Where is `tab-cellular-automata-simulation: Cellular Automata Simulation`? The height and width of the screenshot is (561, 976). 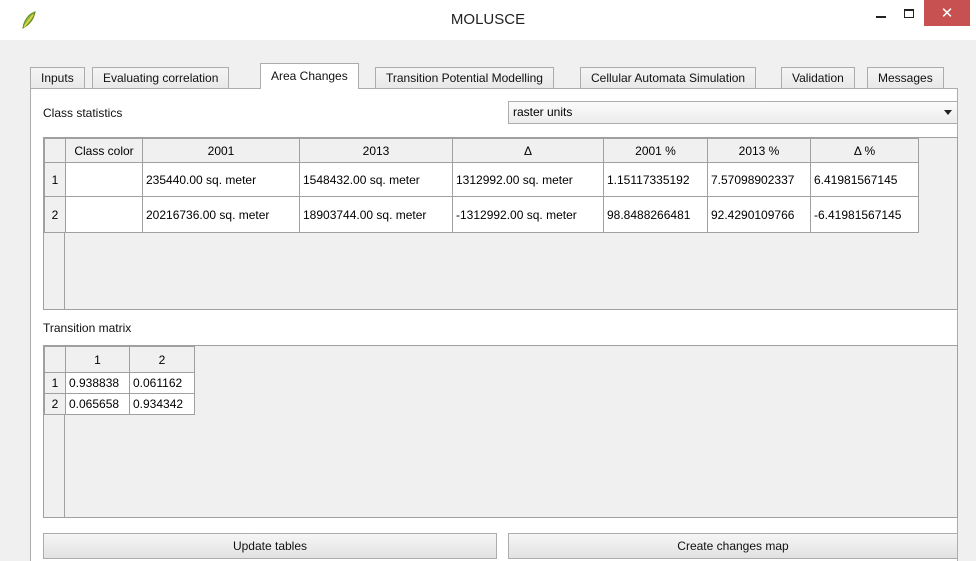
tab-cellular-automata-simulation: Cellular Automata Simulation is located at coordinates (668, 77).